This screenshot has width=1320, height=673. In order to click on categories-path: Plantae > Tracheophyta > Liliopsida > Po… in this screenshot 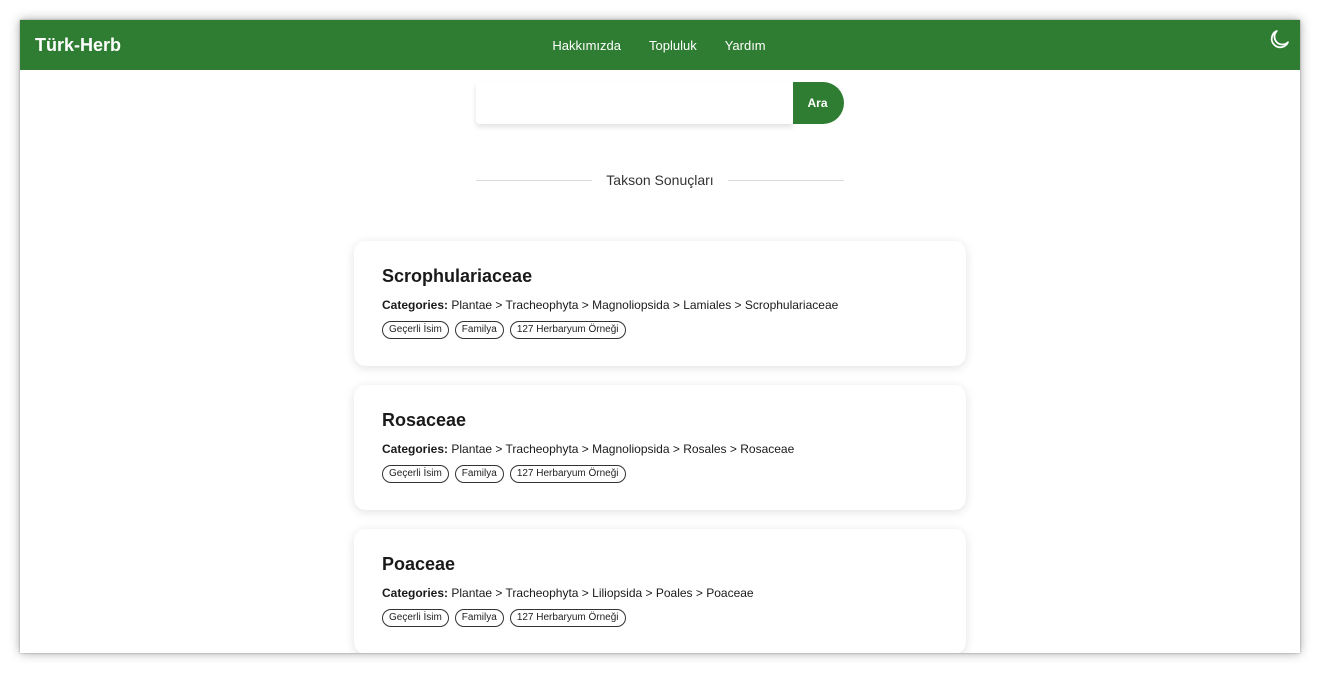, I will do `click(602, 593)`.